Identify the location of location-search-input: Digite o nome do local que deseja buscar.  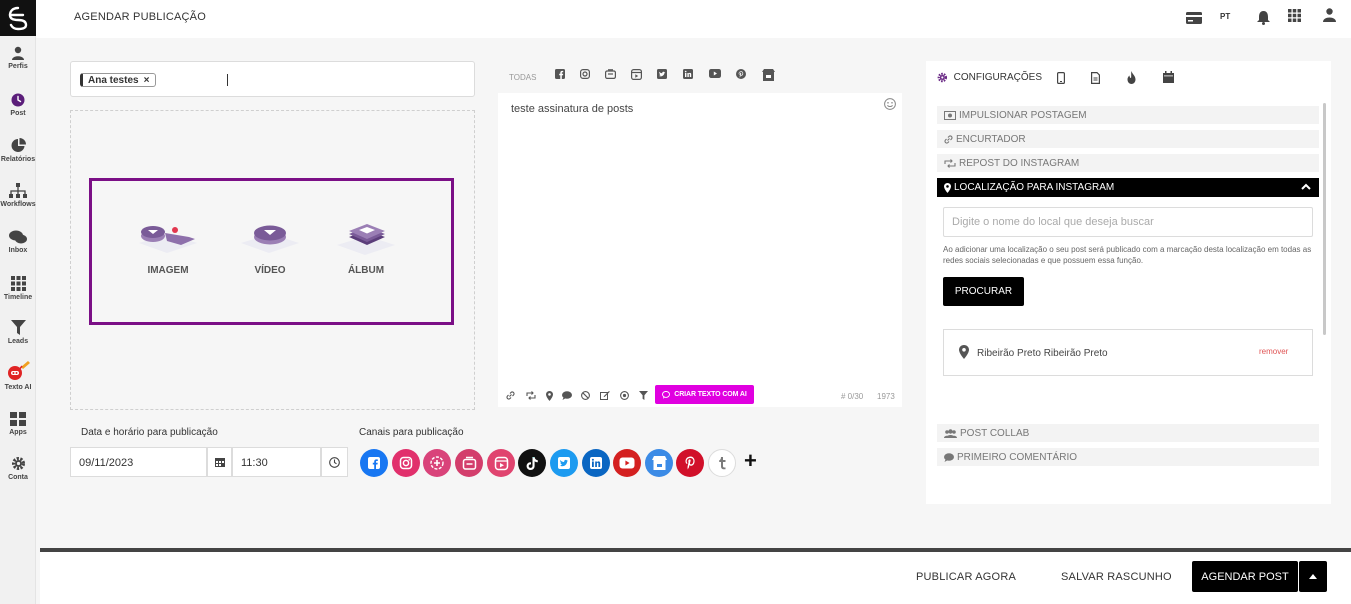
(1128, 222).